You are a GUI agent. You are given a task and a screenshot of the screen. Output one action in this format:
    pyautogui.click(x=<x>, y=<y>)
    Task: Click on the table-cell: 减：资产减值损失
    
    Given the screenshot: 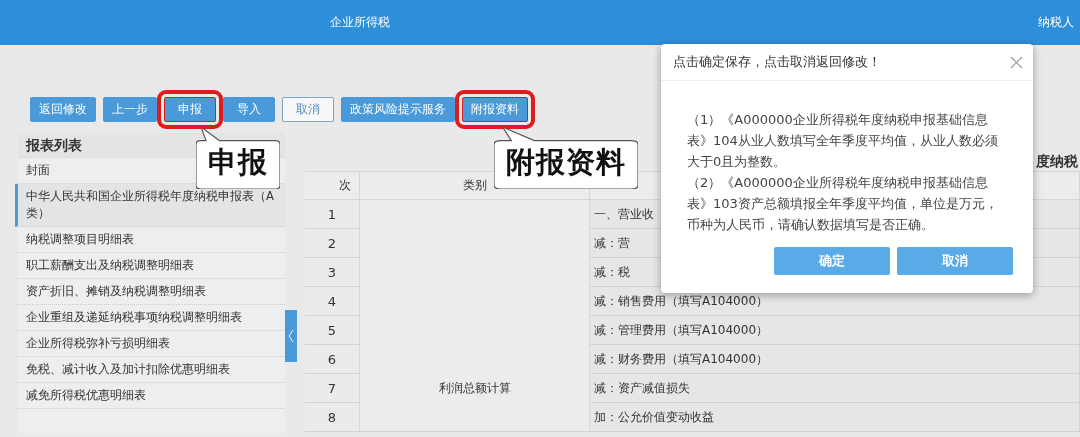 What is the action you would take?
    pyautogui.click(x=835, y=388)
    